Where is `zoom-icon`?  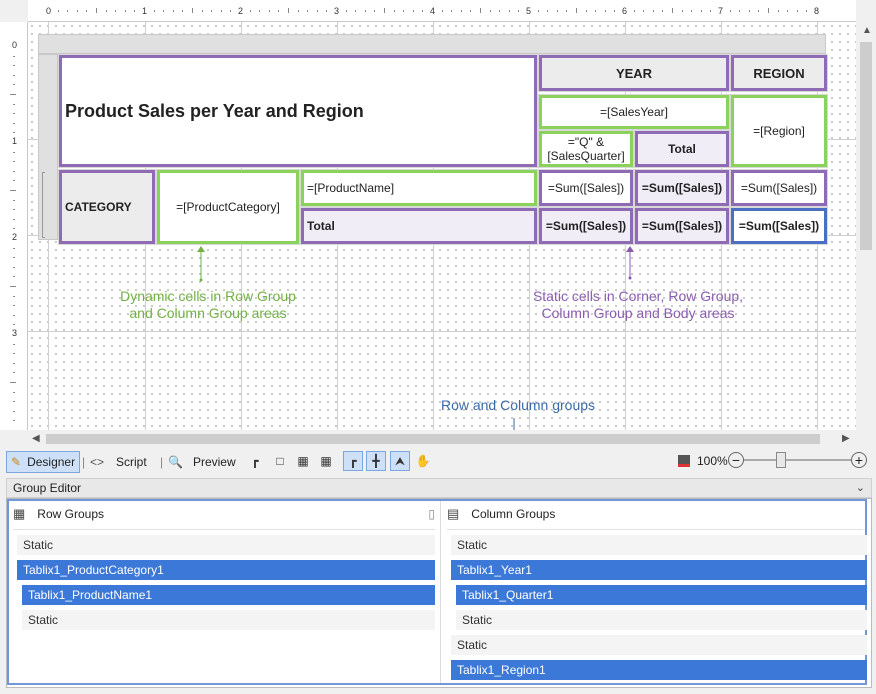 zoom-icon is located at coordinates (684, 461).